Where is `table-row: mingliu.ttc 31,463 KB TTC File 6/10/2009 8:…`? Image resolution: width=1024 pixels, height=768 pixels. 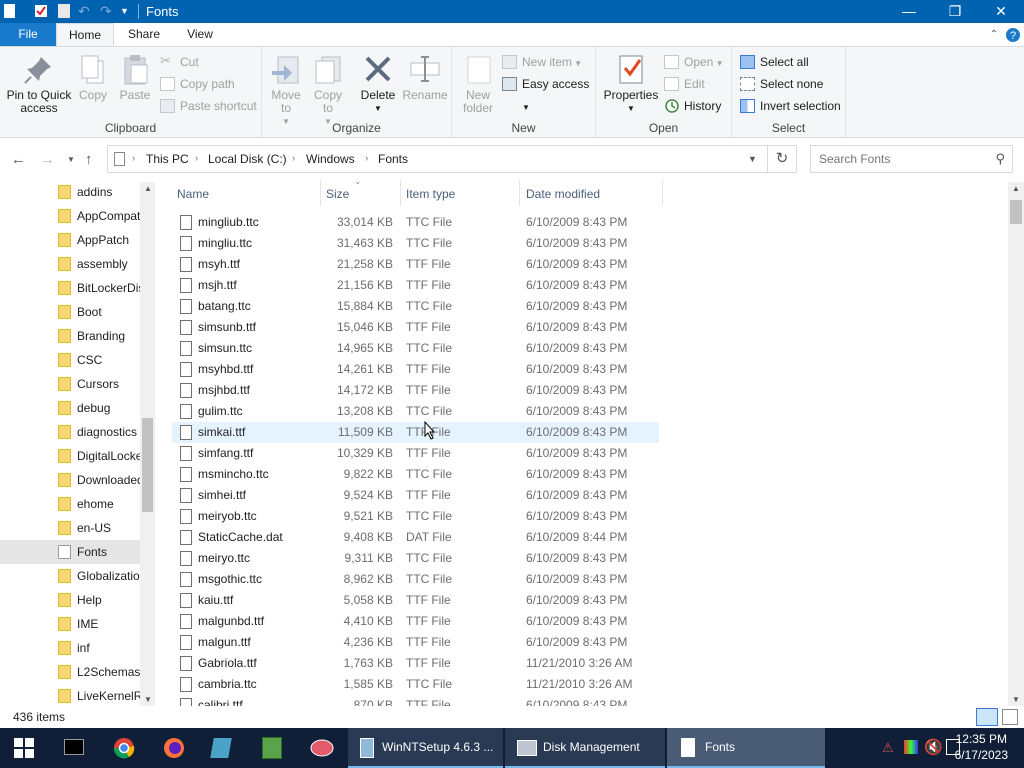 table-row: mingliu.ttc 31,463 KB TTC File 6/10/2009 8:… is located at coordinates (415, 243).